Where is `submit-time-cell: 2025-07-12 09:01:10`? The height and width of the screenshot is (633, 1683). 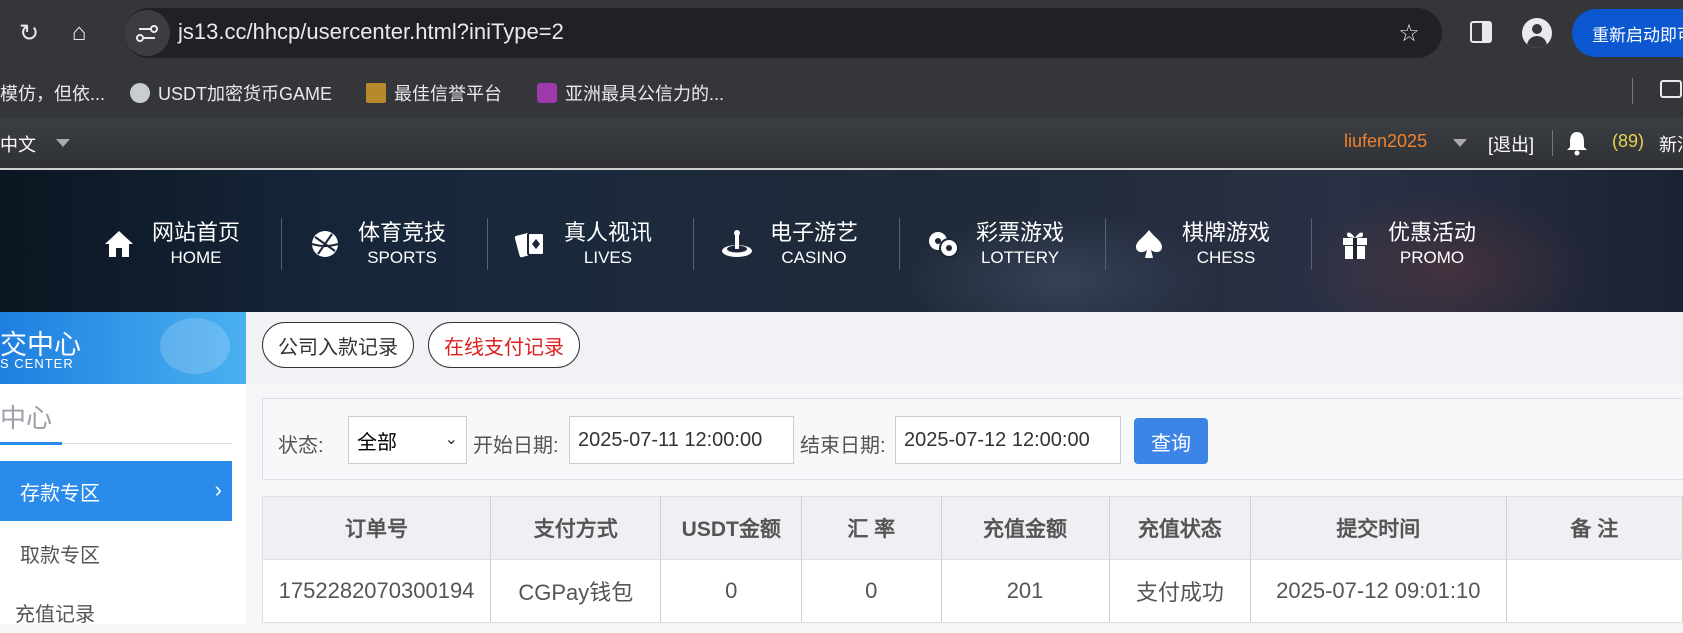
submit-time-cell: 2025-07-12 09:01:10 is located at coordinates (1378, 591).